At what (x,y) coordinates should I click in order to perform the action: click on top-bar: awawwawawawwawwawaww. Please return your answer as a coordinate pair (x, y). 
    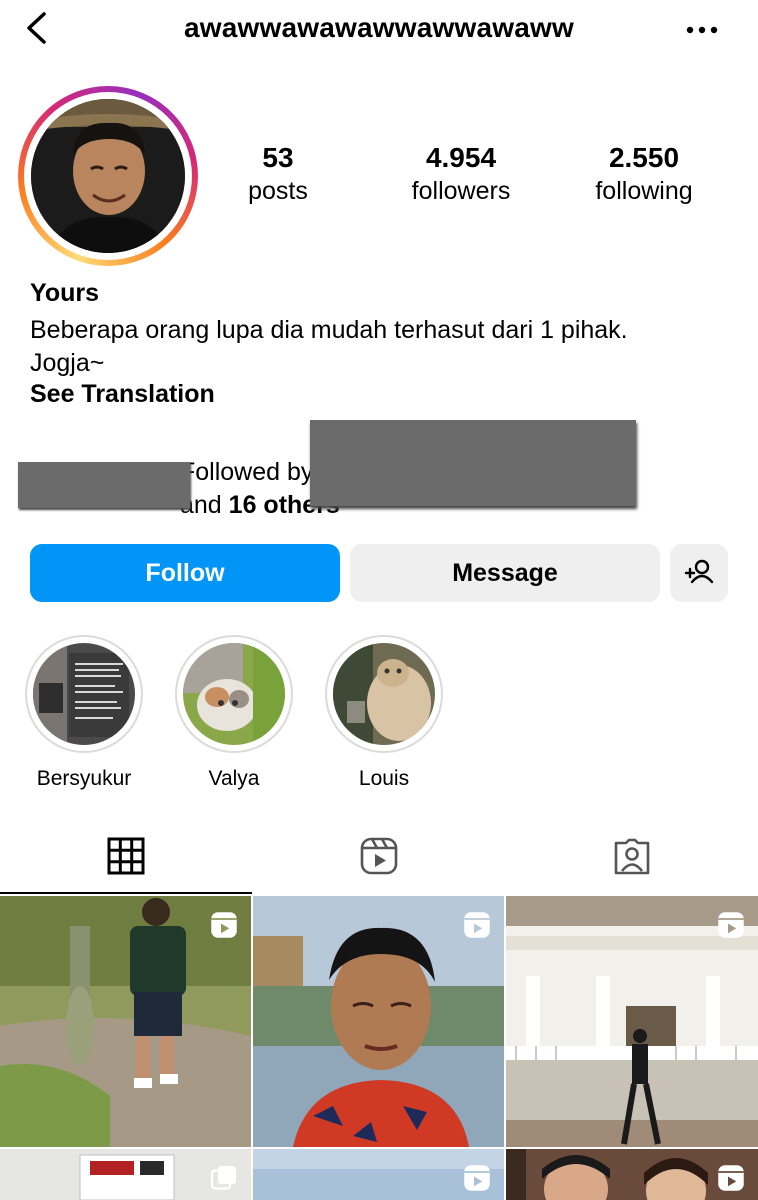
    Looking at the image, I should click on (379, 30).